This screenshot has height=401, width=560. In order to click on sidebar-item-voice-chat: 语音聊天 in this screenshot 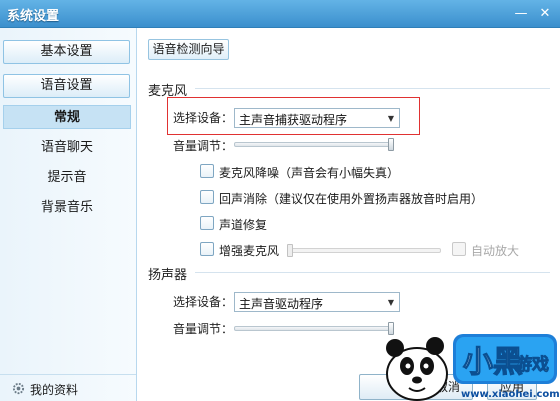, I will do `click(67, 148)`.